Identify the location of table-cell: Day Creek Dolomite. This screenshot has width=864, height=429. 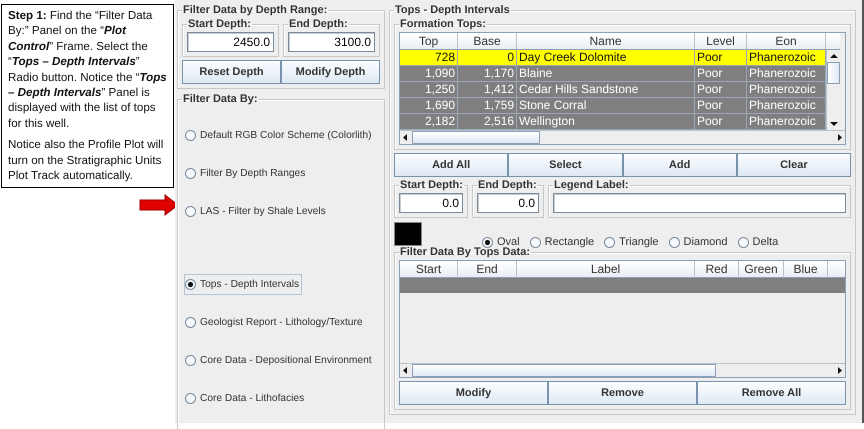
(606, 58).